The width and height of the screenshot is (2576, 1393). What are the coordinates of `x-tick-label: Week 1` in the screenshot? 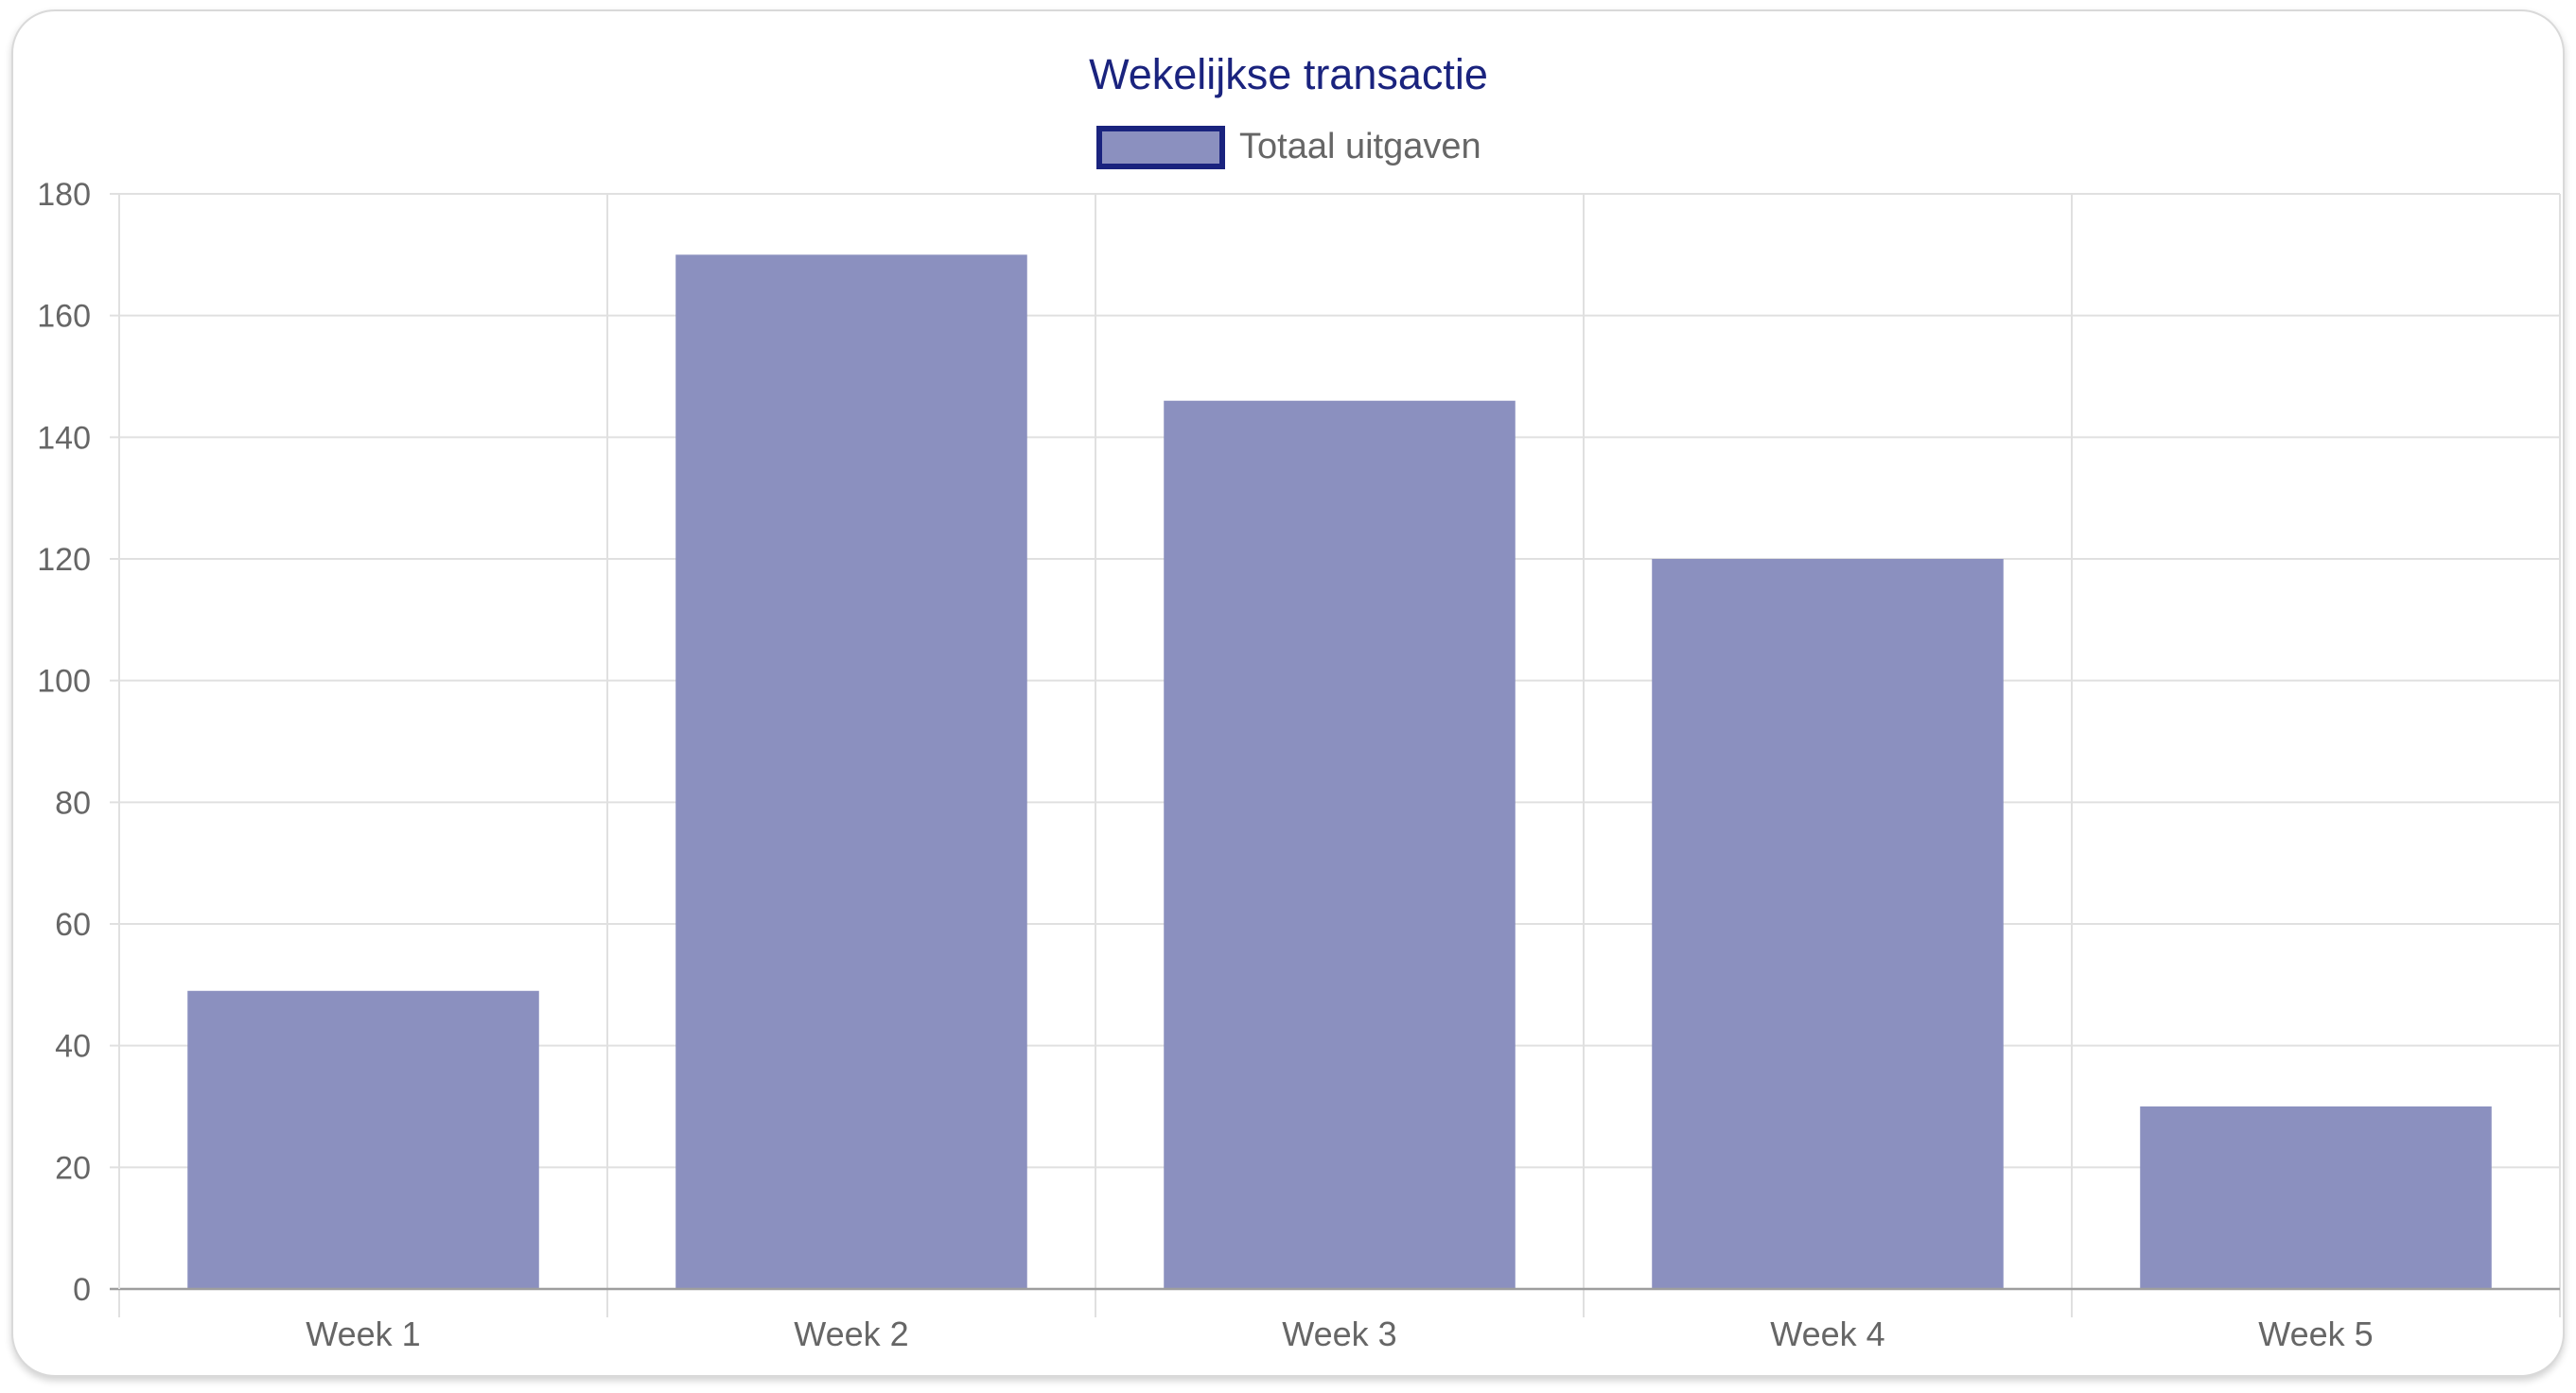 It's located at (363, 1334).